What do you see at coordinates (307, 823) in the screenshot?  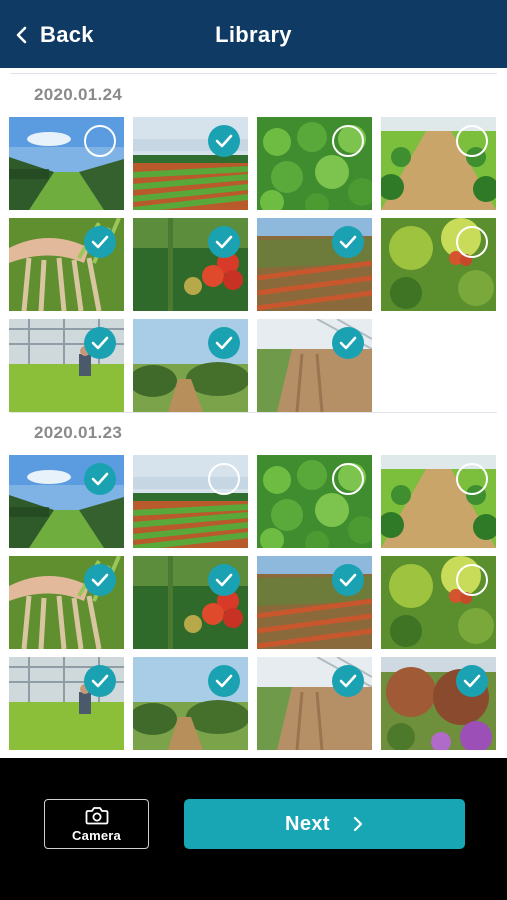 I see `next-label: Next` at bounding box center [307, 823].